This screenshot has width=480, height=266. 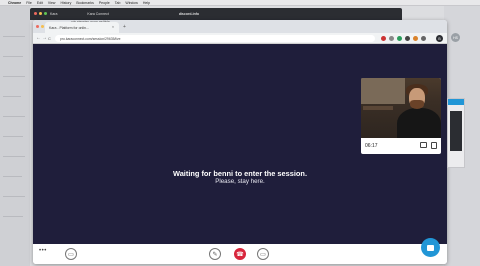 I want to click on support-chat-button, so click(x=430, y=247).